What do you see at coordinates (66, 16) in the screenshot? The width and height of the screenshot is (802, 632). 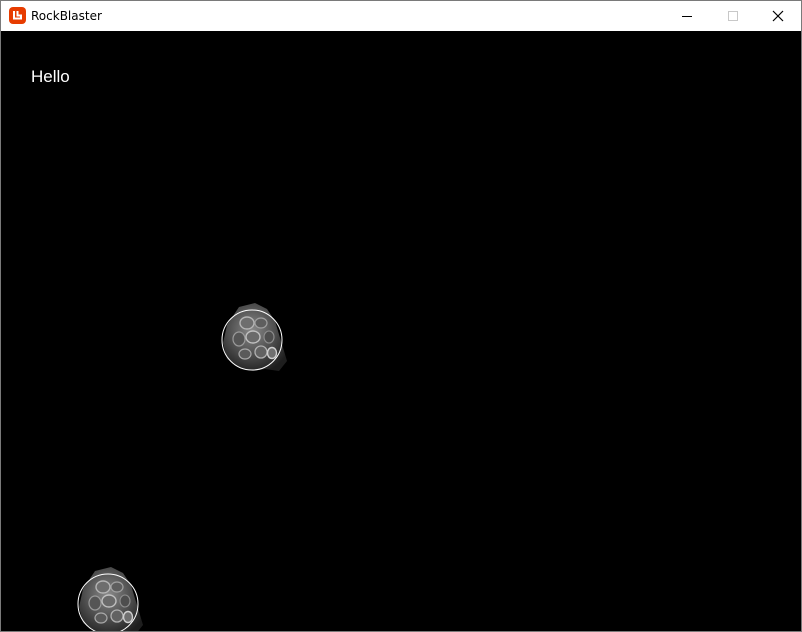 I see `window-title: RockBlaster` at bounding box center [66, 16].